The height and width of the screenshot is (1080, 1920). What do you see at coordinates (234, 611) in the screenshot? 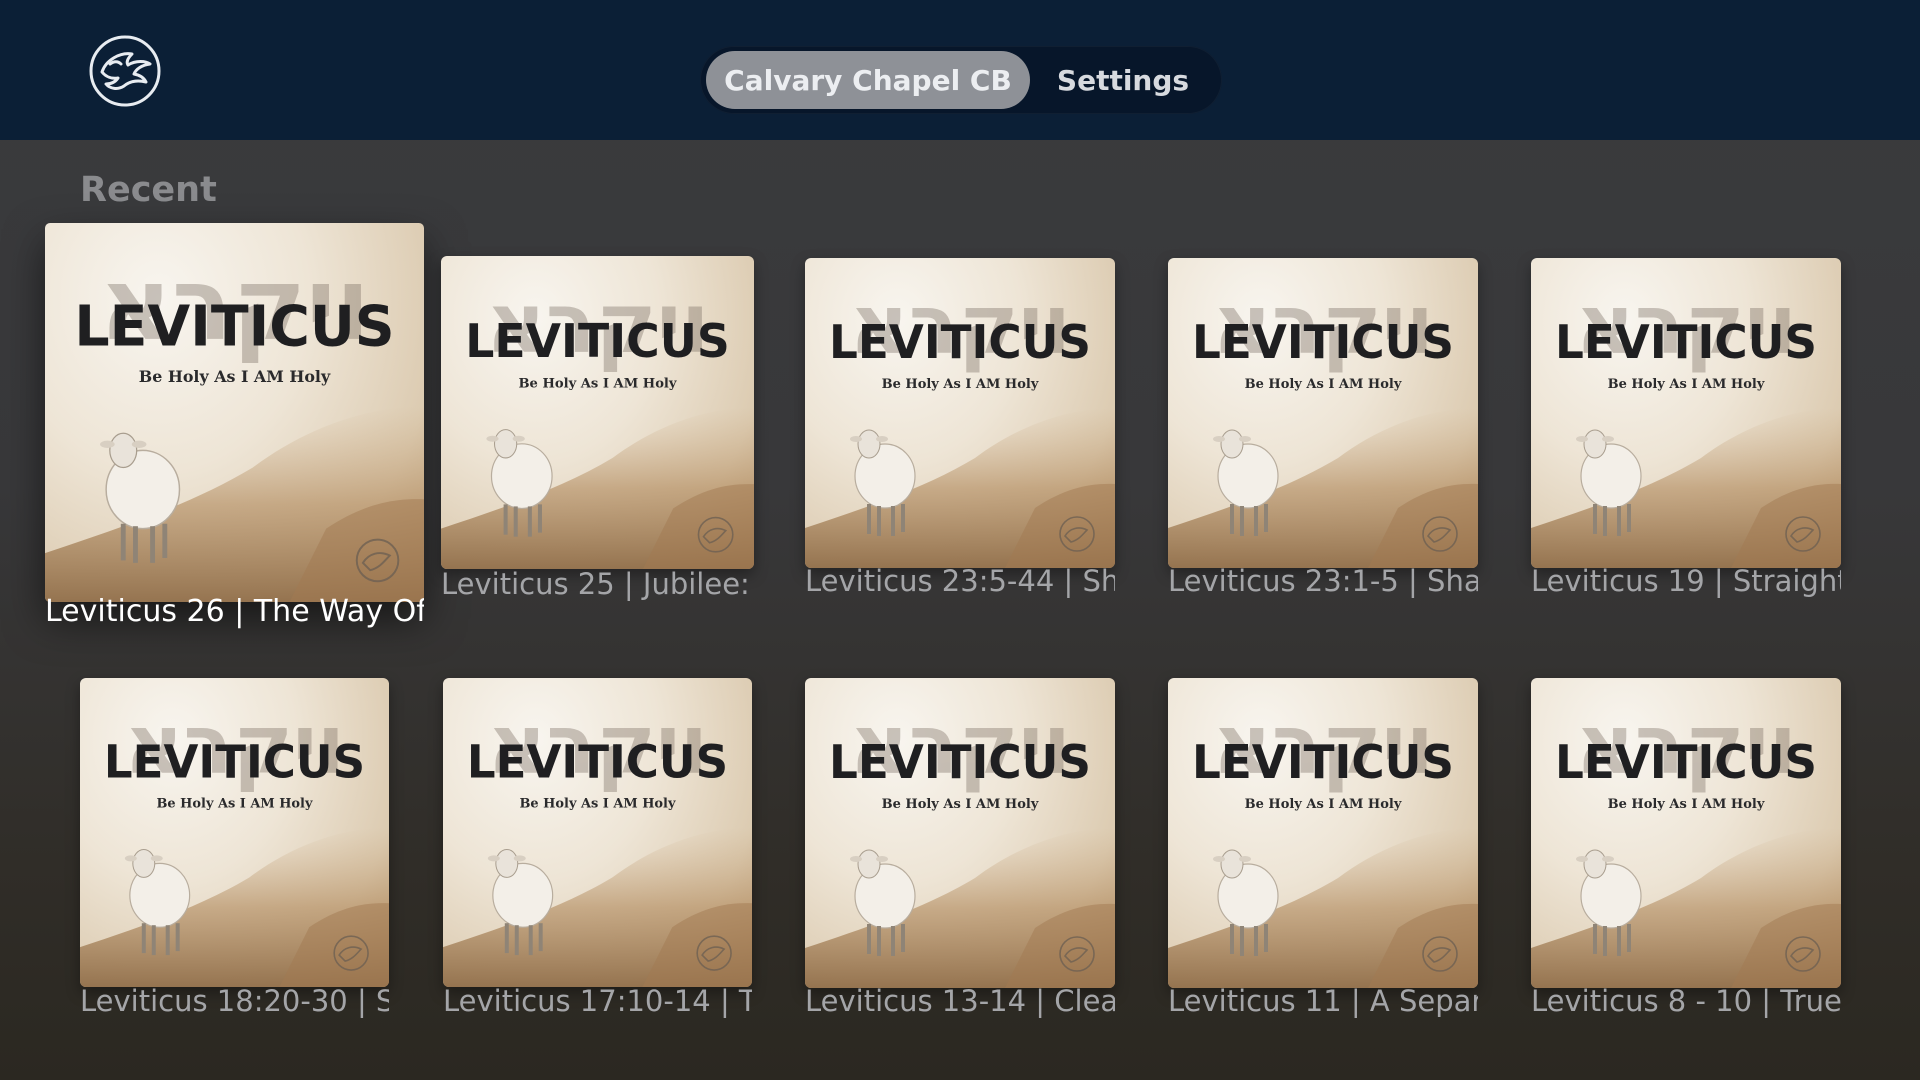
I see `episode-title: Leviticus 26 | The Way Of B` at bounding box center [234, 611].